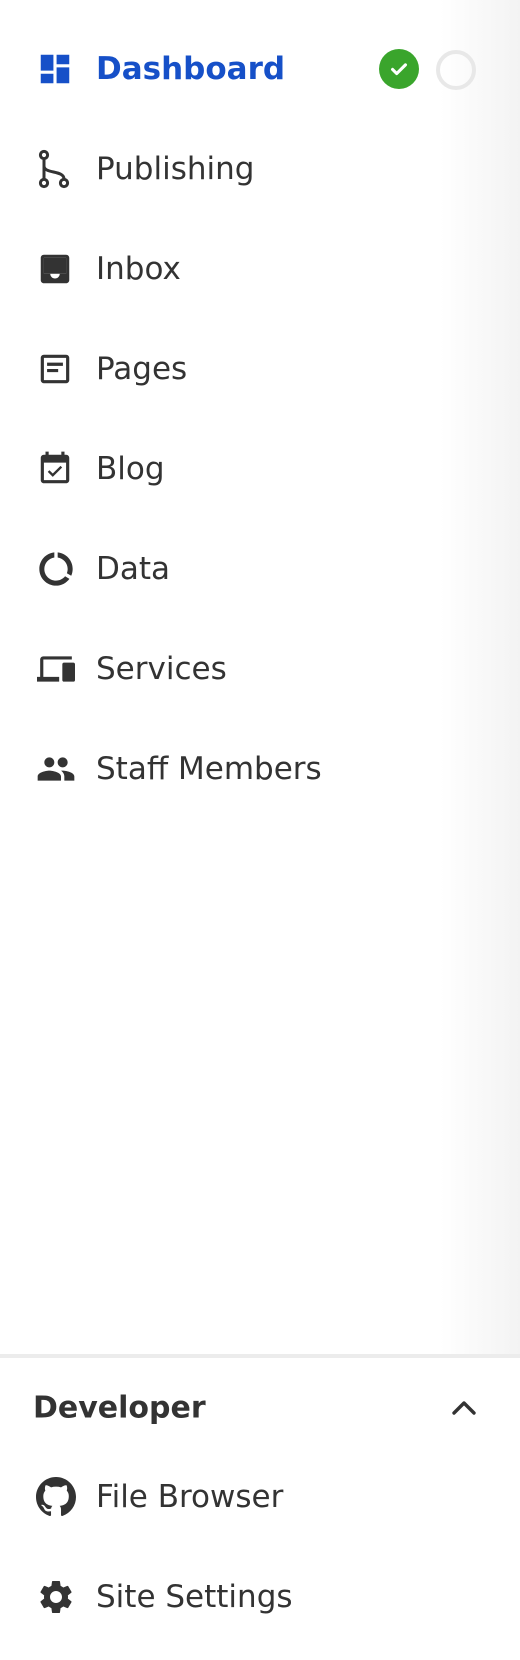 This screenshot has height=1660, width=520. Describe the element at coordinates (56, 1597) in the screenshot. I see `gear-icon` at that location.